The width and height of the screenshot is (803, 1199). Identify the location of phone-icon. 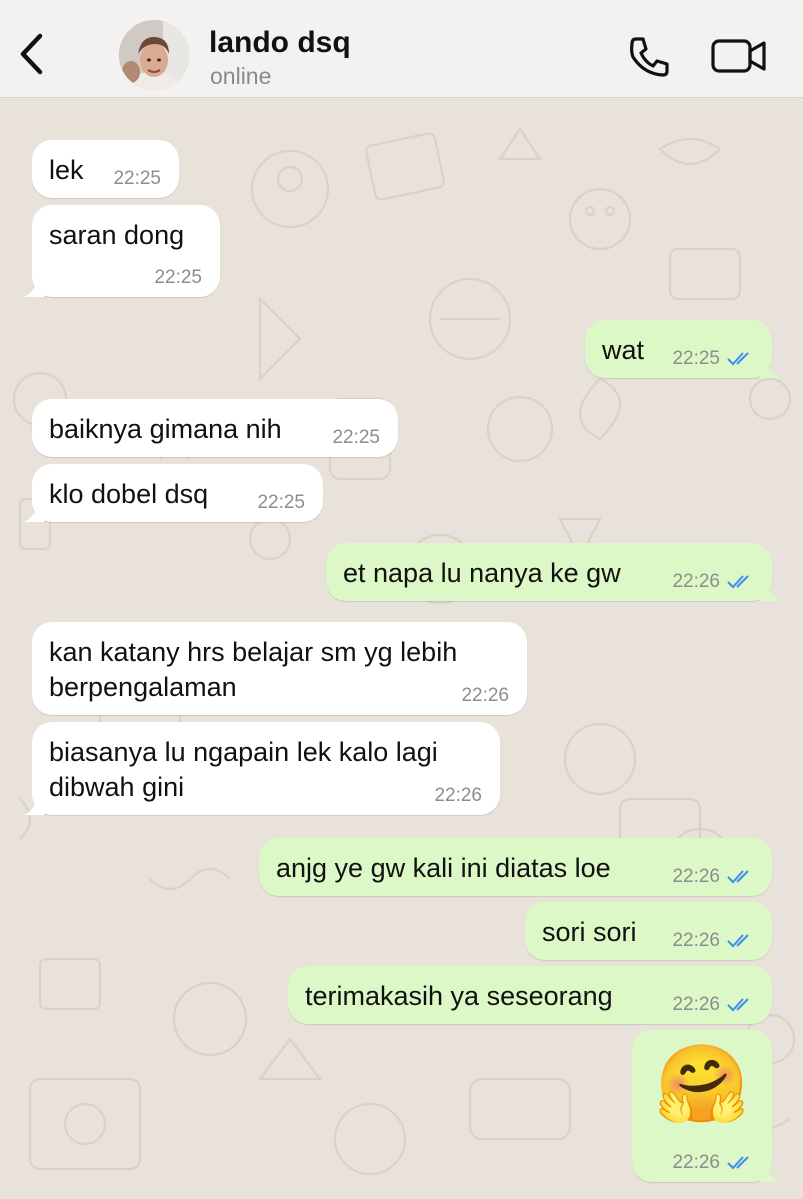
(649, 57).